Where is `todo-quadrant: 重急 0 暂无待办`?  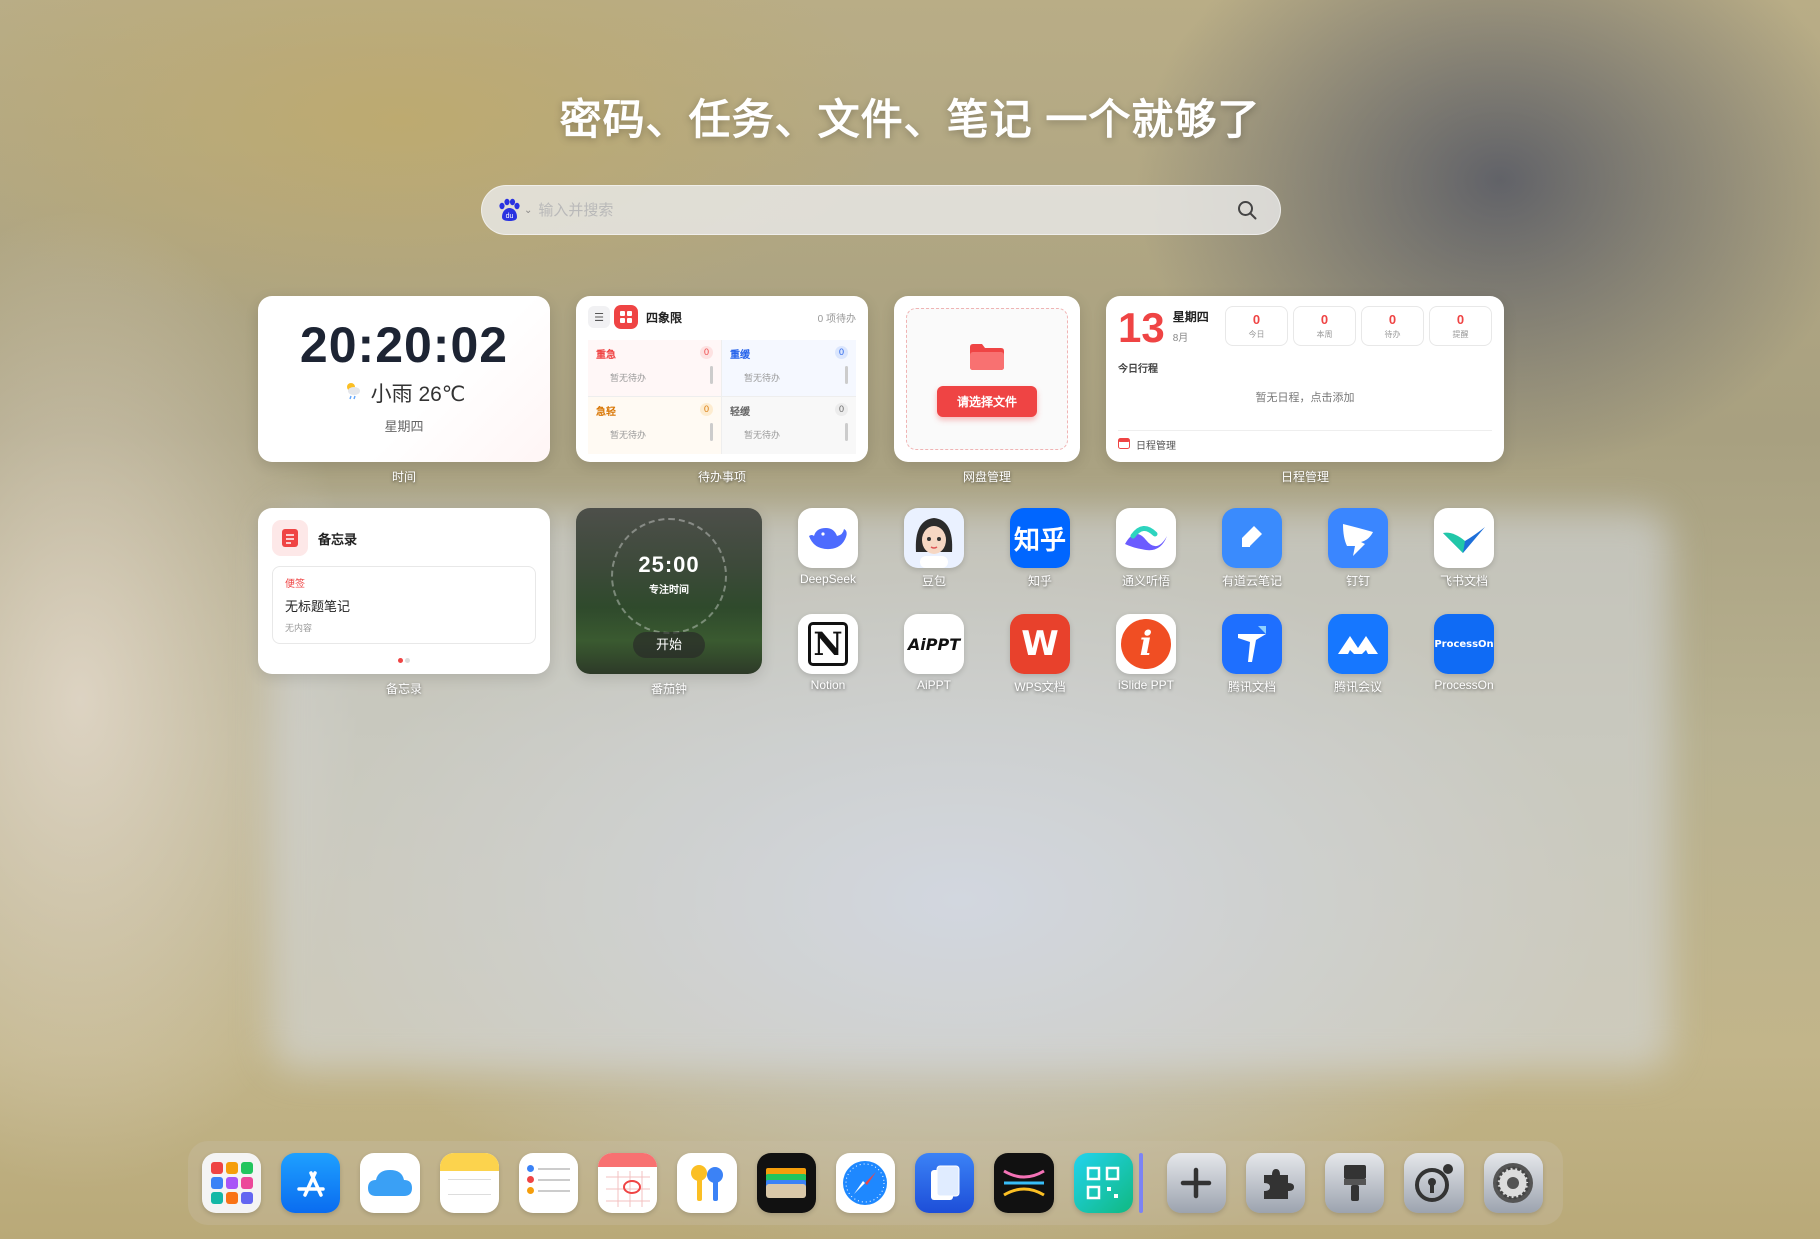
todo-quadrant: 重急 0 暂无待办 is located at coordinates (655, 368).